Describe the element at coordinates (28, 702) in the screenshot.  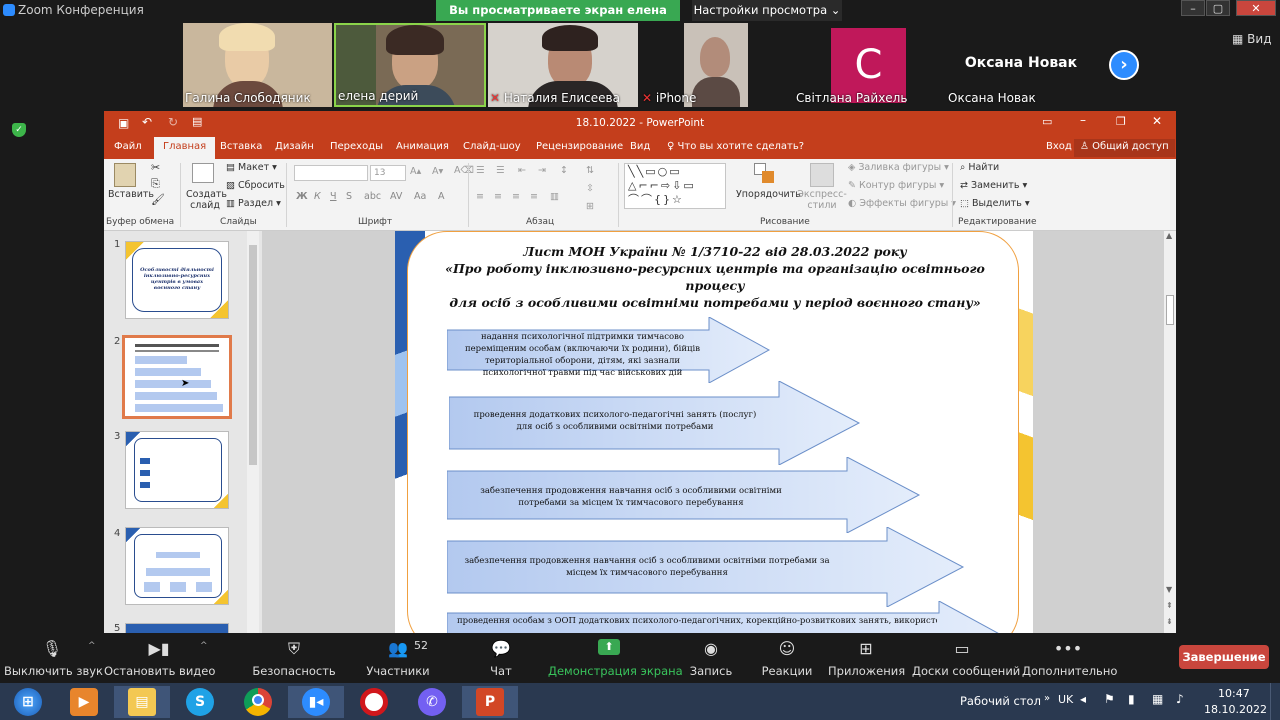
I see `start-button: ⊞` at that location.